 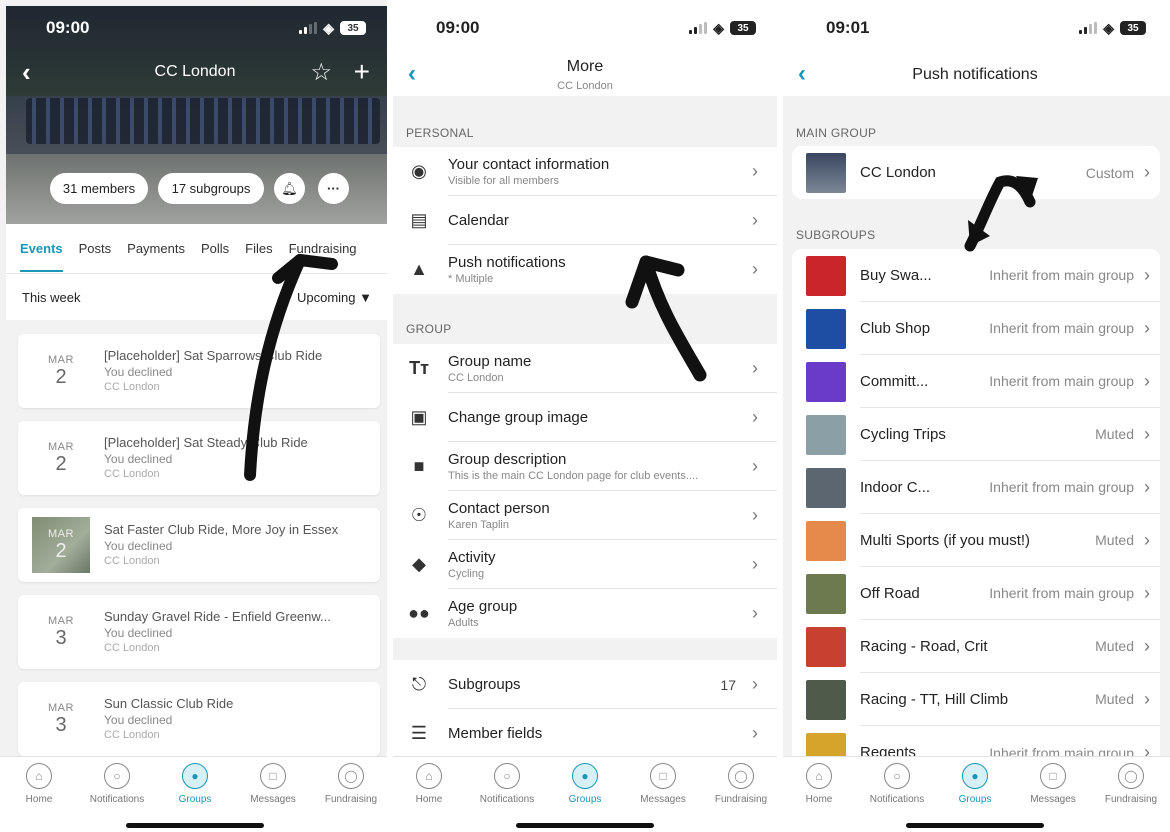 What do you see at coordinates (41, 248) in the screenshot?
I see `tab-events: Events` at bounding box center [41, 248].